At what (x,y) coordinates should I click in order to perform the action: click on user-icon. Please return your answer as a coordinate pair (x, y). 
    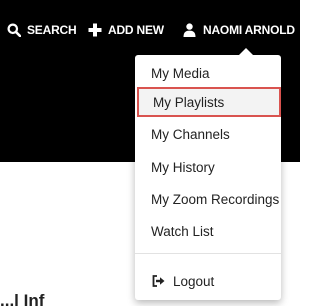
    Looking at the image, I should click on (189, 30).